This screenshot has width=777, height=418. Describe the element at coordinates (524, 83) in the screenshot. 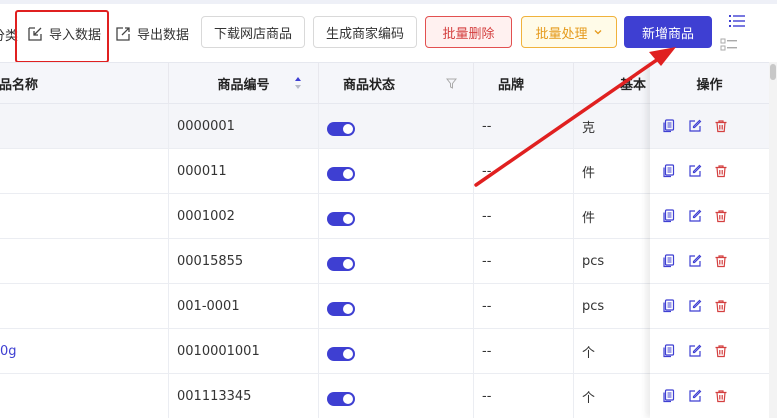

I see `column-brand: 品牌` at that location.